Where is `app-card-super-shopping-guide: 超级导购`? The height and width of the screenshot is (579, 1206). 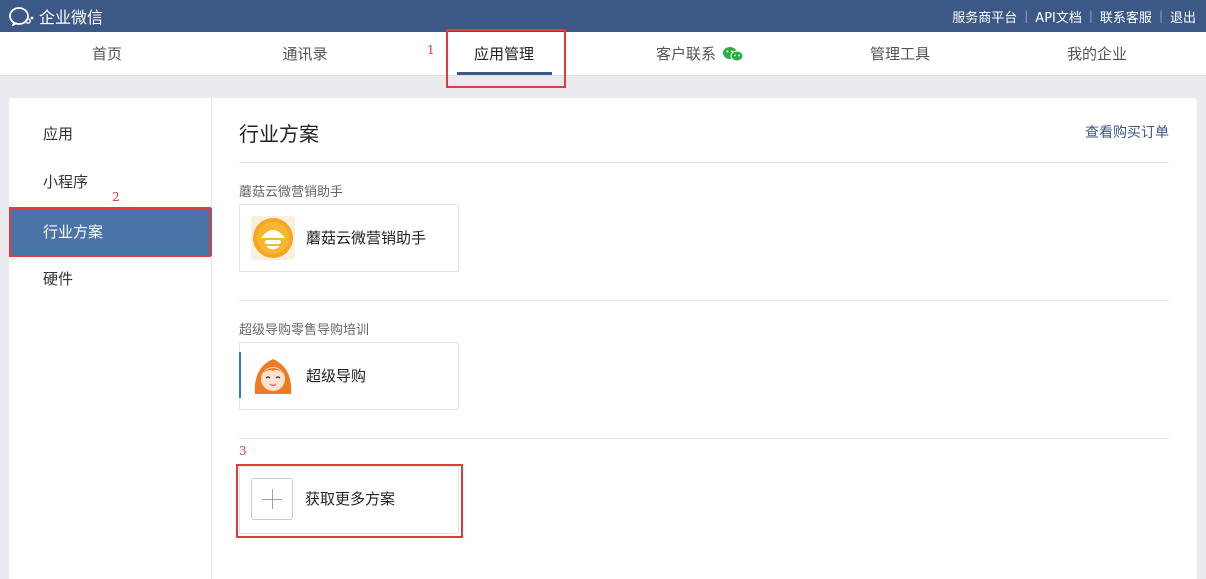 app-card-super-shopping-guide: 超级导购 is located at coordinates (349, 376).